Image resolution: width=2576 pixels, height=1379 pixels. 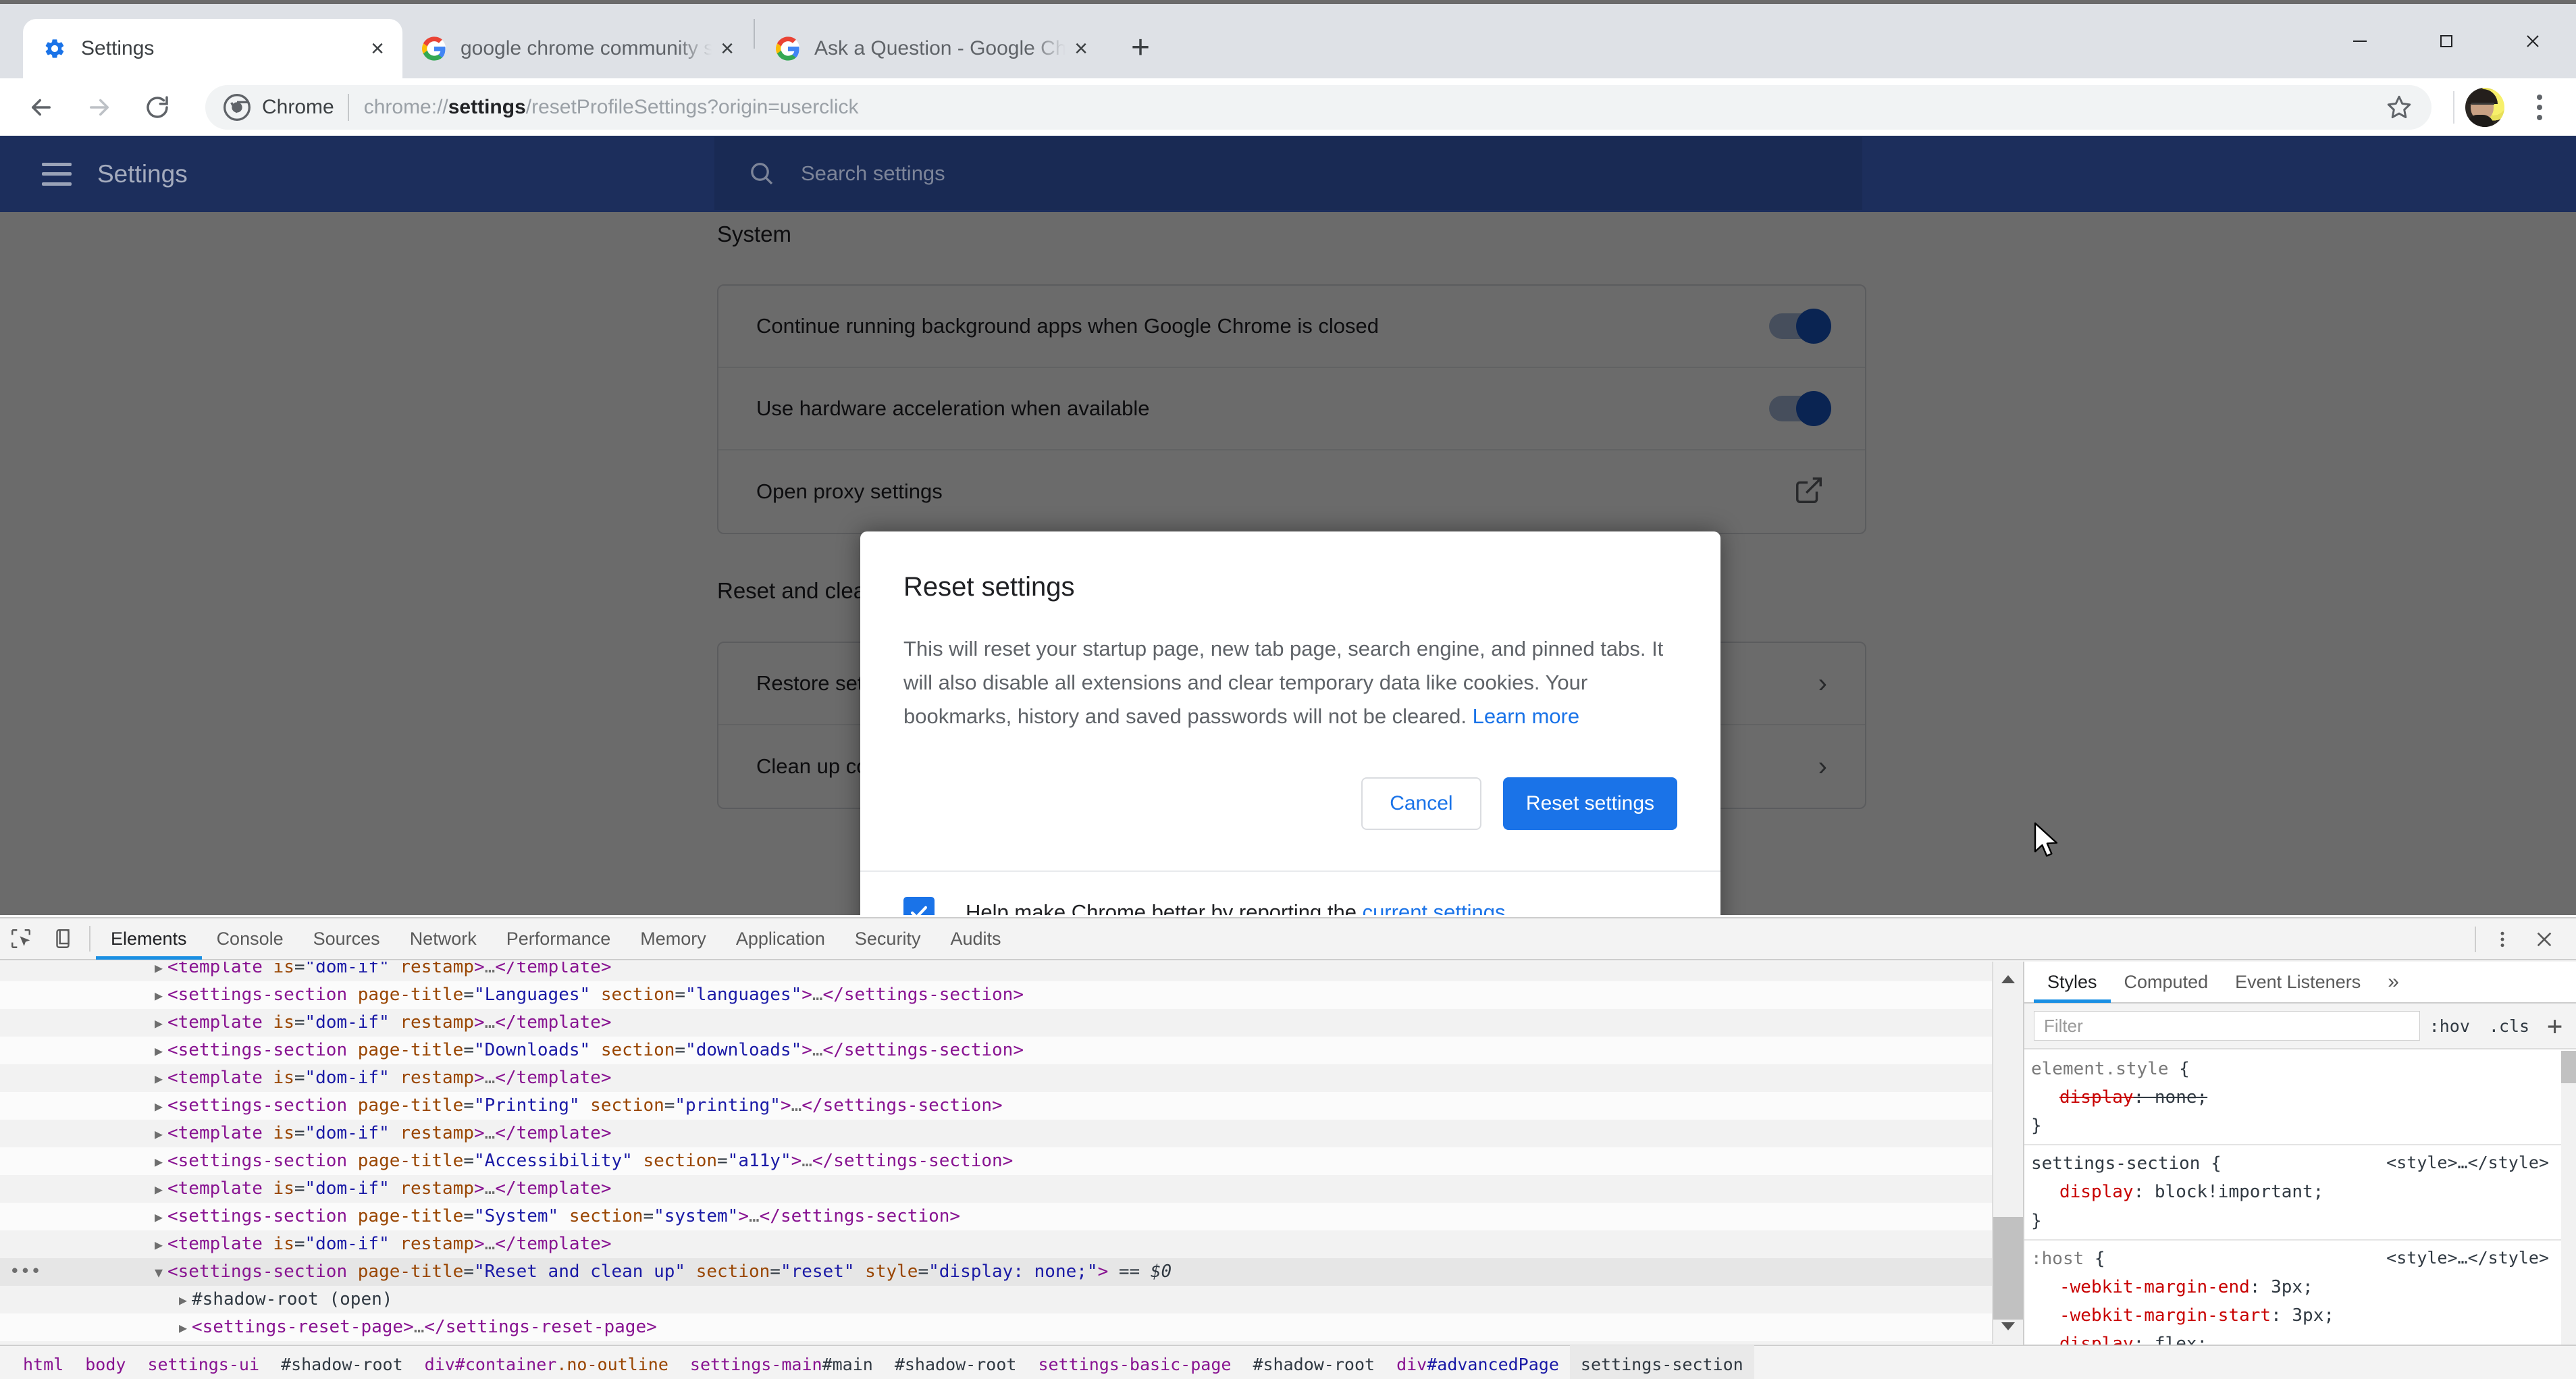 I want to click on breadcrumb-item: settings-main #main, so click(x=782, y=1362).